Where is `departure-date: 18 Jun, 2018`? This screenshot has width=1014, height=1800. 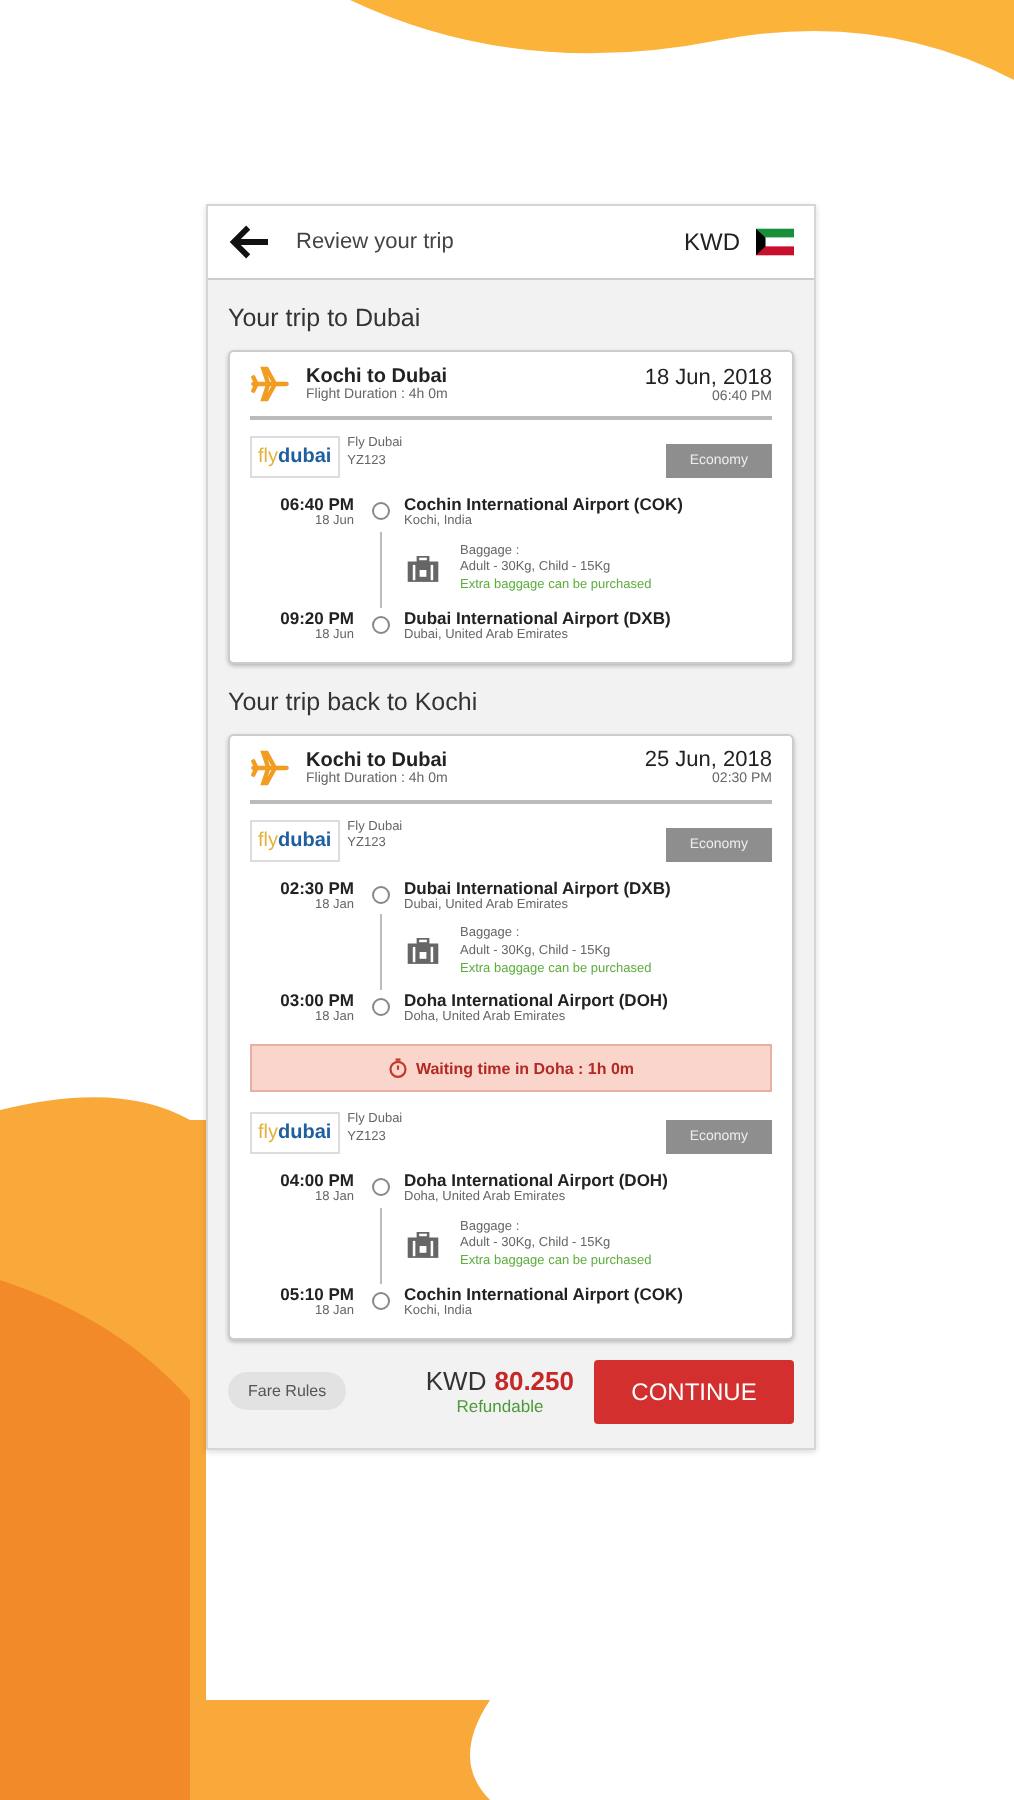 departure-date: 18 Jun, 2018 is located at coordinates (708, 377).